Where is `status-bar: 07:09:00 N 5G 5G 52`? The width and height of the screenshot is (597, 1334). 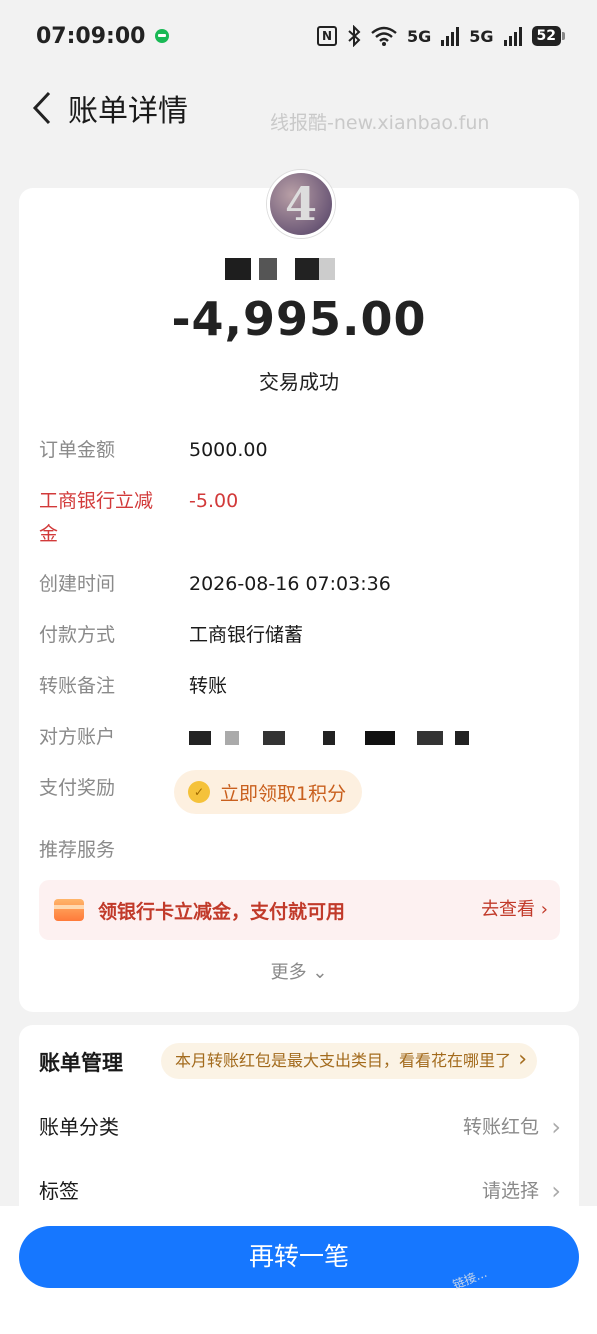
status-bar: 07:09:00 N 5G 5G 52 is located at coordinates (298, 36).